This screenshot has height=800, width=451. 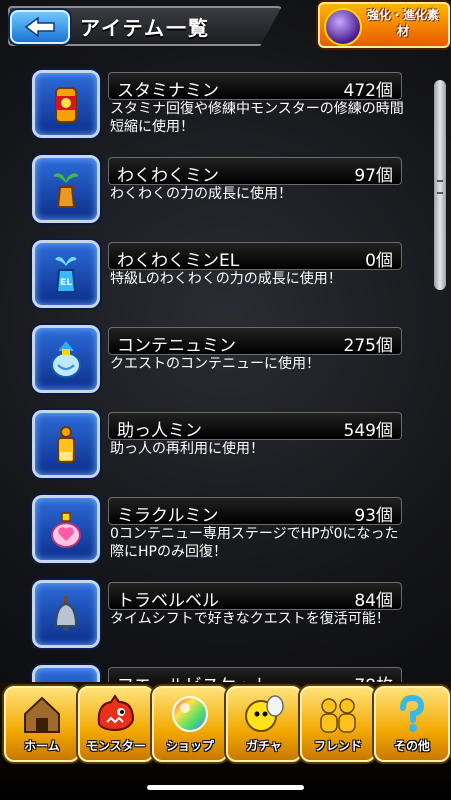 I want to click on item-name: わくわくミンEL, so click(x=178, y=261).